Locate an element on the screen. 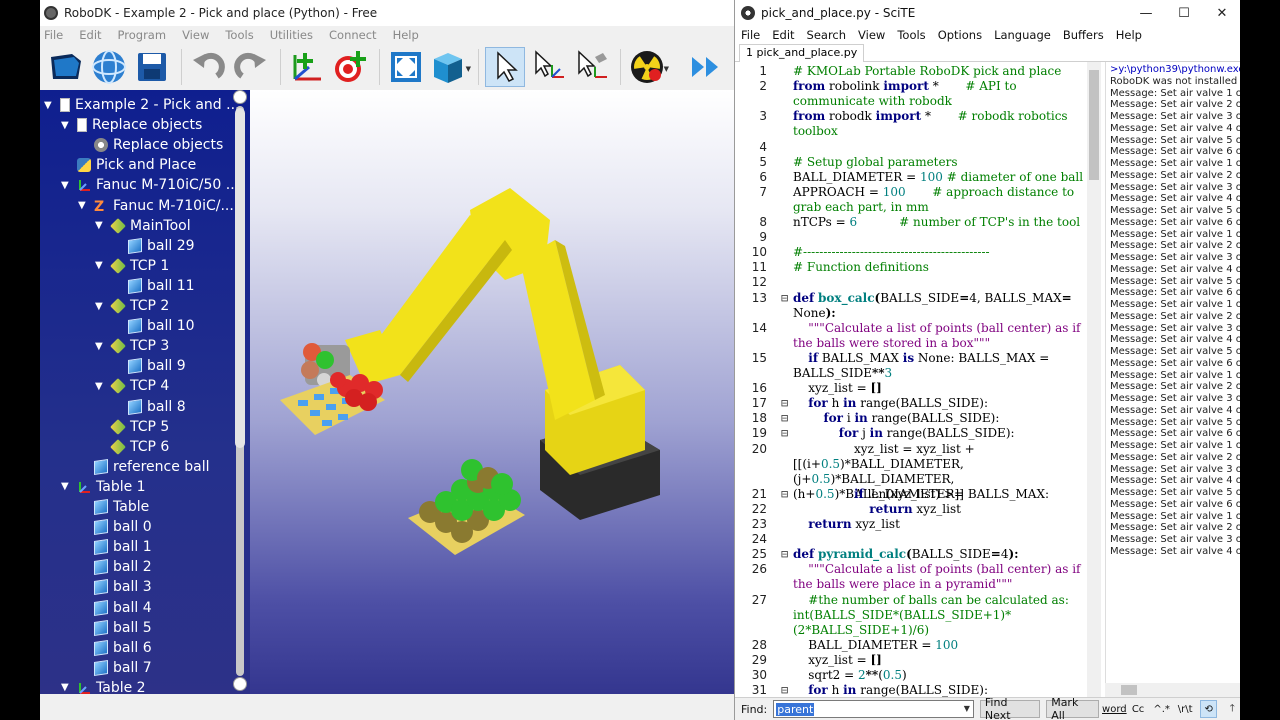 This screenshot has width=1280, height=720. code-line: # KMOLab Portable RoboDK pick and place is located at coordinates (943, 71).